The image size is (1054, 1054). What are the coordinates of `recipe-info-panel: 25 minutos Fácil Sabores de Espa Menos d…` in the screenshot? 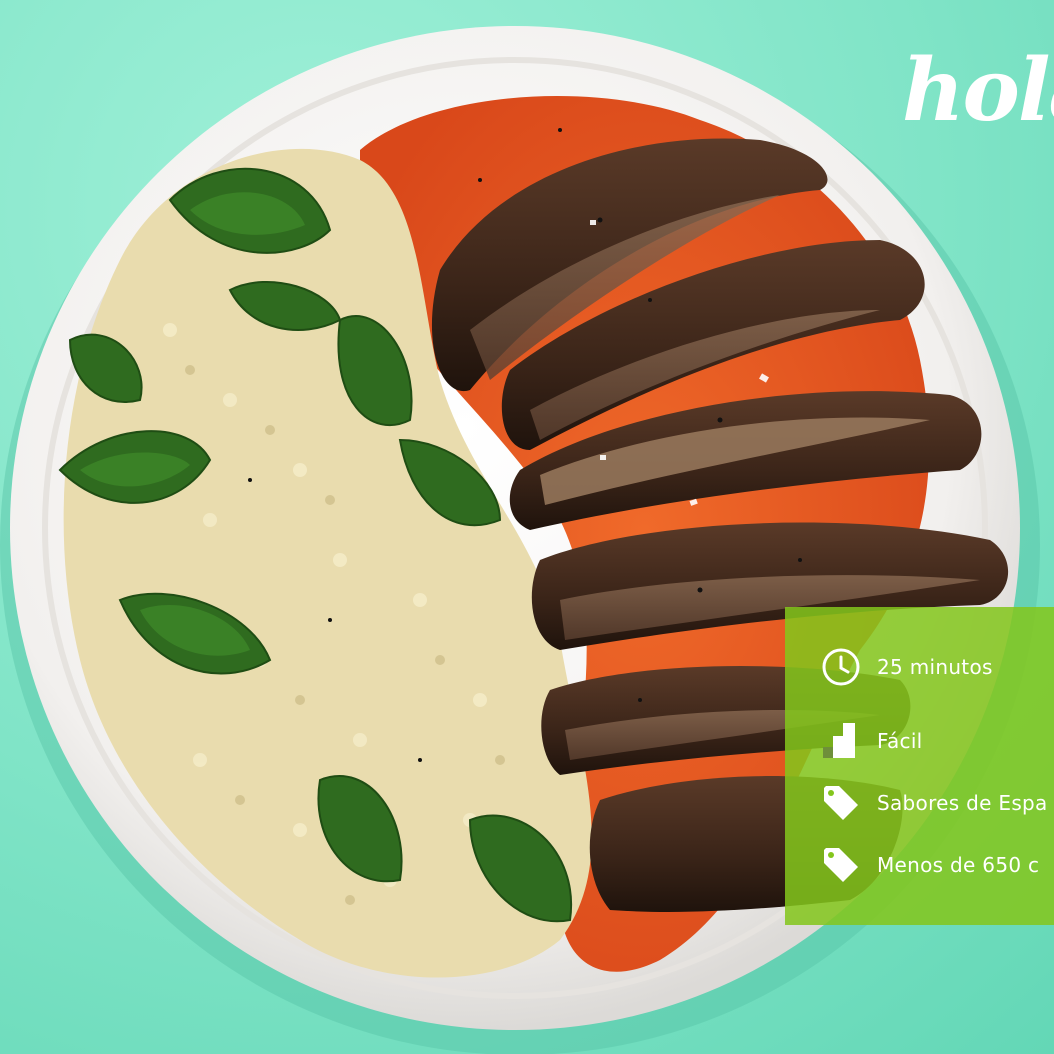 It's located at (919, 766).